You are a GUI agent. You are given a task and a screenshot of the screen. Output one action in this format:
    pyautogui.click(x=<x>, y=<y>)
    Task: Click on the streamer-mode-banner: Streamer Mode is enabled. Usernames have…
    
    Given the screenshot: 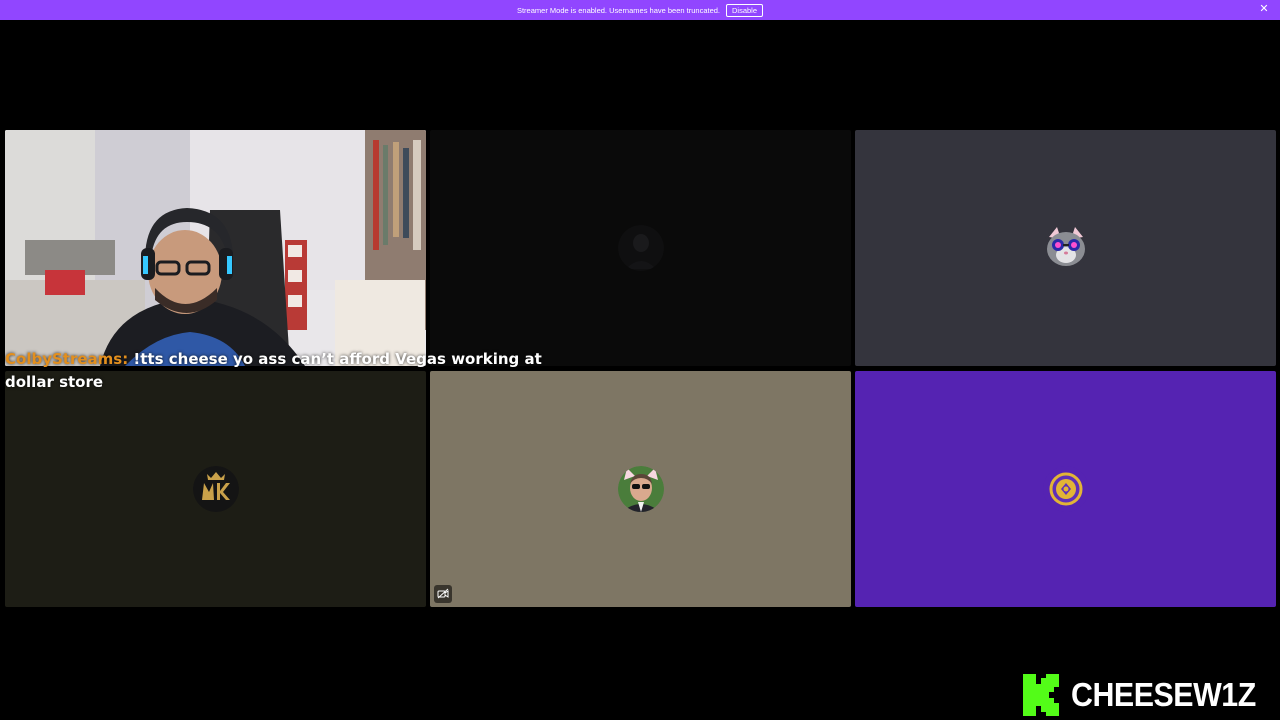 What is the action you would take?
    pyautogui.click(x=640, y=10)
    